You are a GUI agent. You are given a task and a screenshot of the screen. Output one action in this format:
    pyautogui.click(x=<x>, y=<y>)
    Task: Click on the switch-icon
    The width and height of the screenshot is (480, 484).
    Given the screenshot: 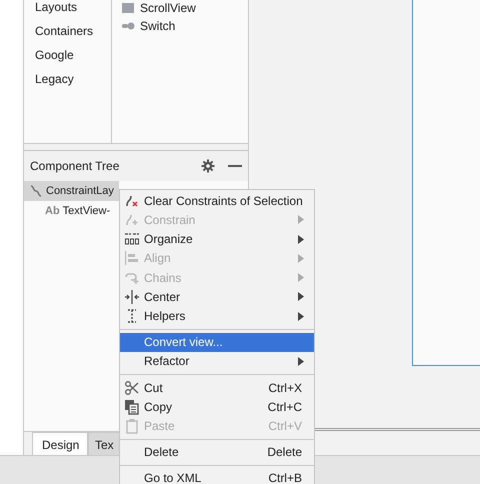 What is the action you would take?
    pyautogui.click(x=128, y=26)
    